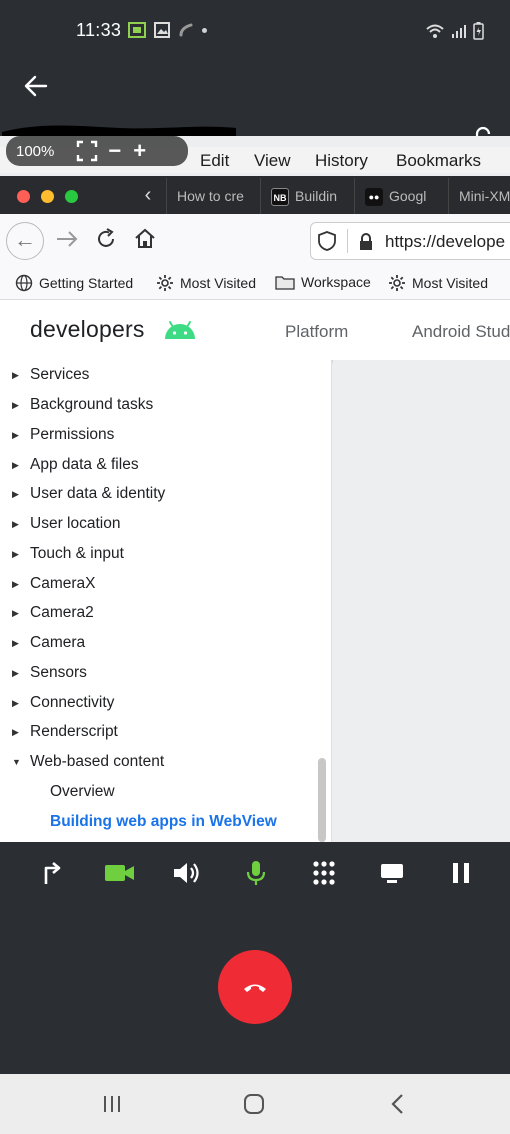 This screenshot has width=510, height=1134. What do you see at coordinates (23, 196) in the screenshot?
I see `close-window-icon` at bounding box center [23, 196].